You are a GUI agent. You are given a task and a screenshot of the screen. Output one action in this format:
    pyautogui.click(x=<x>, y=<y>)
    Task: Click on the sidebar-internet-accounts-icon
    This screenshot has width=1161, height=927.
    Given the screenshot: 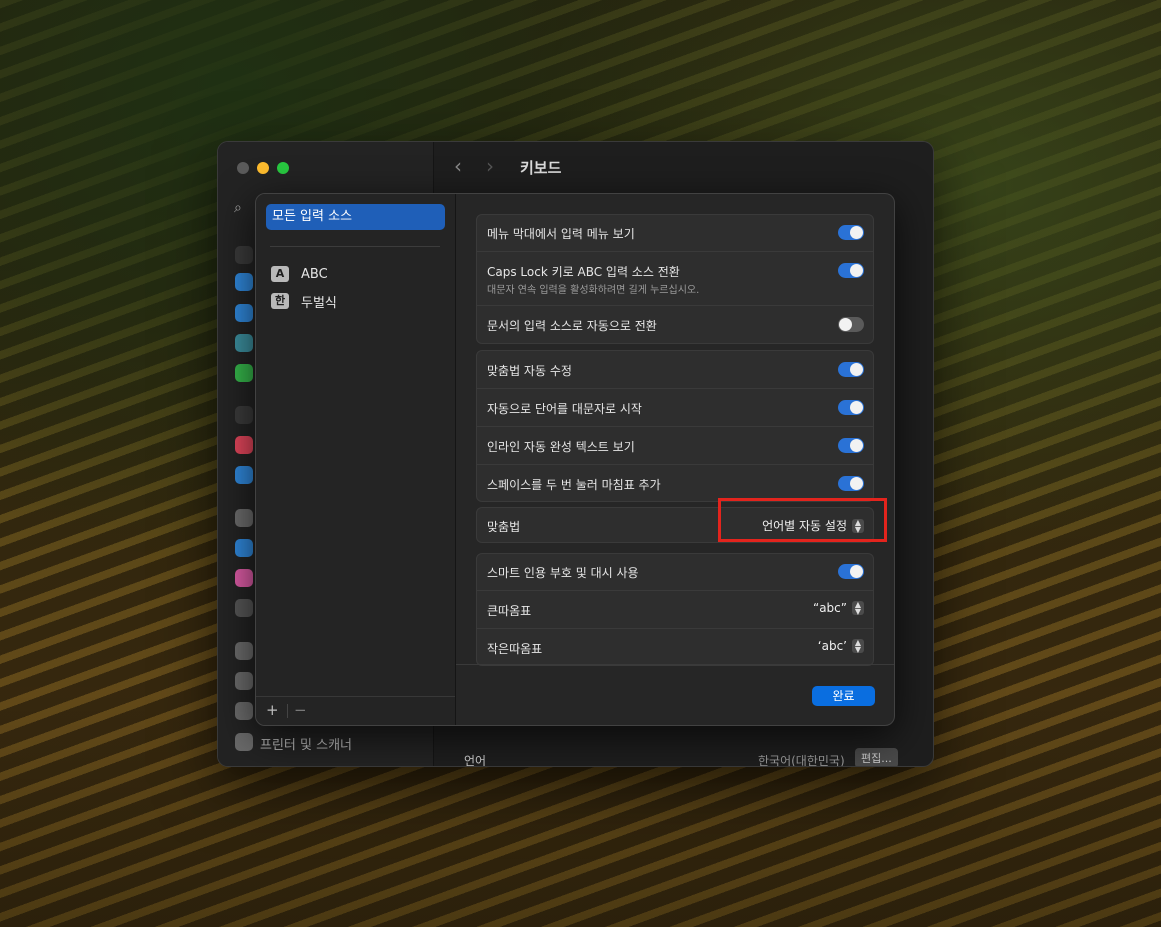 What is the action you would take?
    pyautogui.click(x=244, y=548)
    